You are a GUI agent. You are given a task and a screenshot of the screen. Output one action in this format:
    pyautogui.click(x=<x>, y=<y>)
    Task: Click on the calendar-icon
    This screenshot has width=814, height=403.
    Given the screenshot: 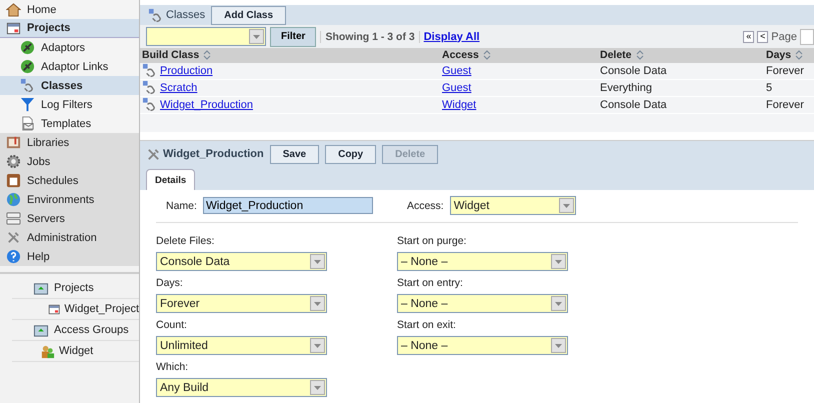 What is the action you would take?
    pyautogui.click(x=13, y=180)
    